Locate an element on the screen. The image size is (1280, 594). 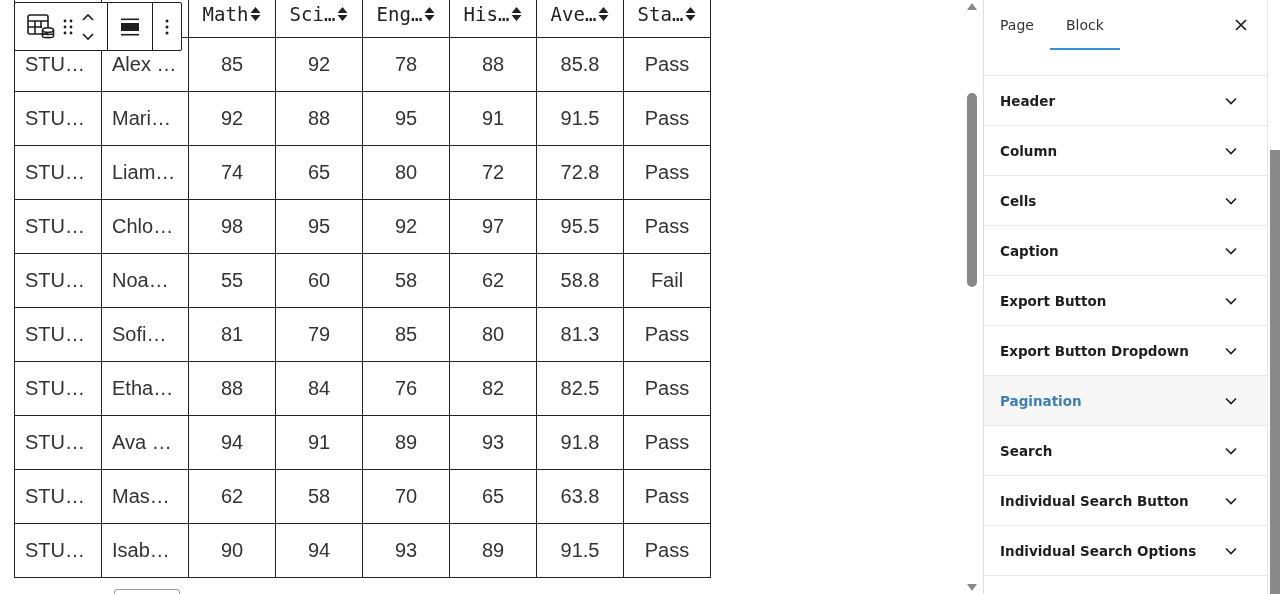
move-arrows-icon is located at coordinates (88, 26).